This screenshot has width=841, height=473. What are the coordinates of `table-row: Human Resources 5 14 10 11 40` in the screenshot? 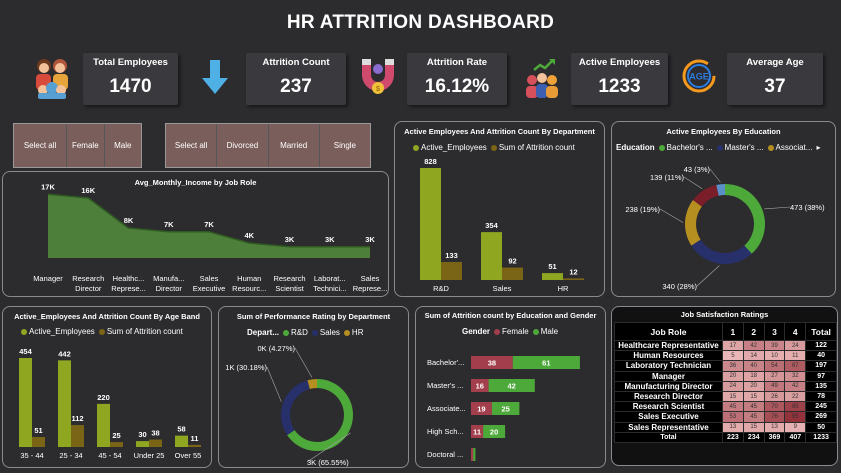 It's located at (725, 356).